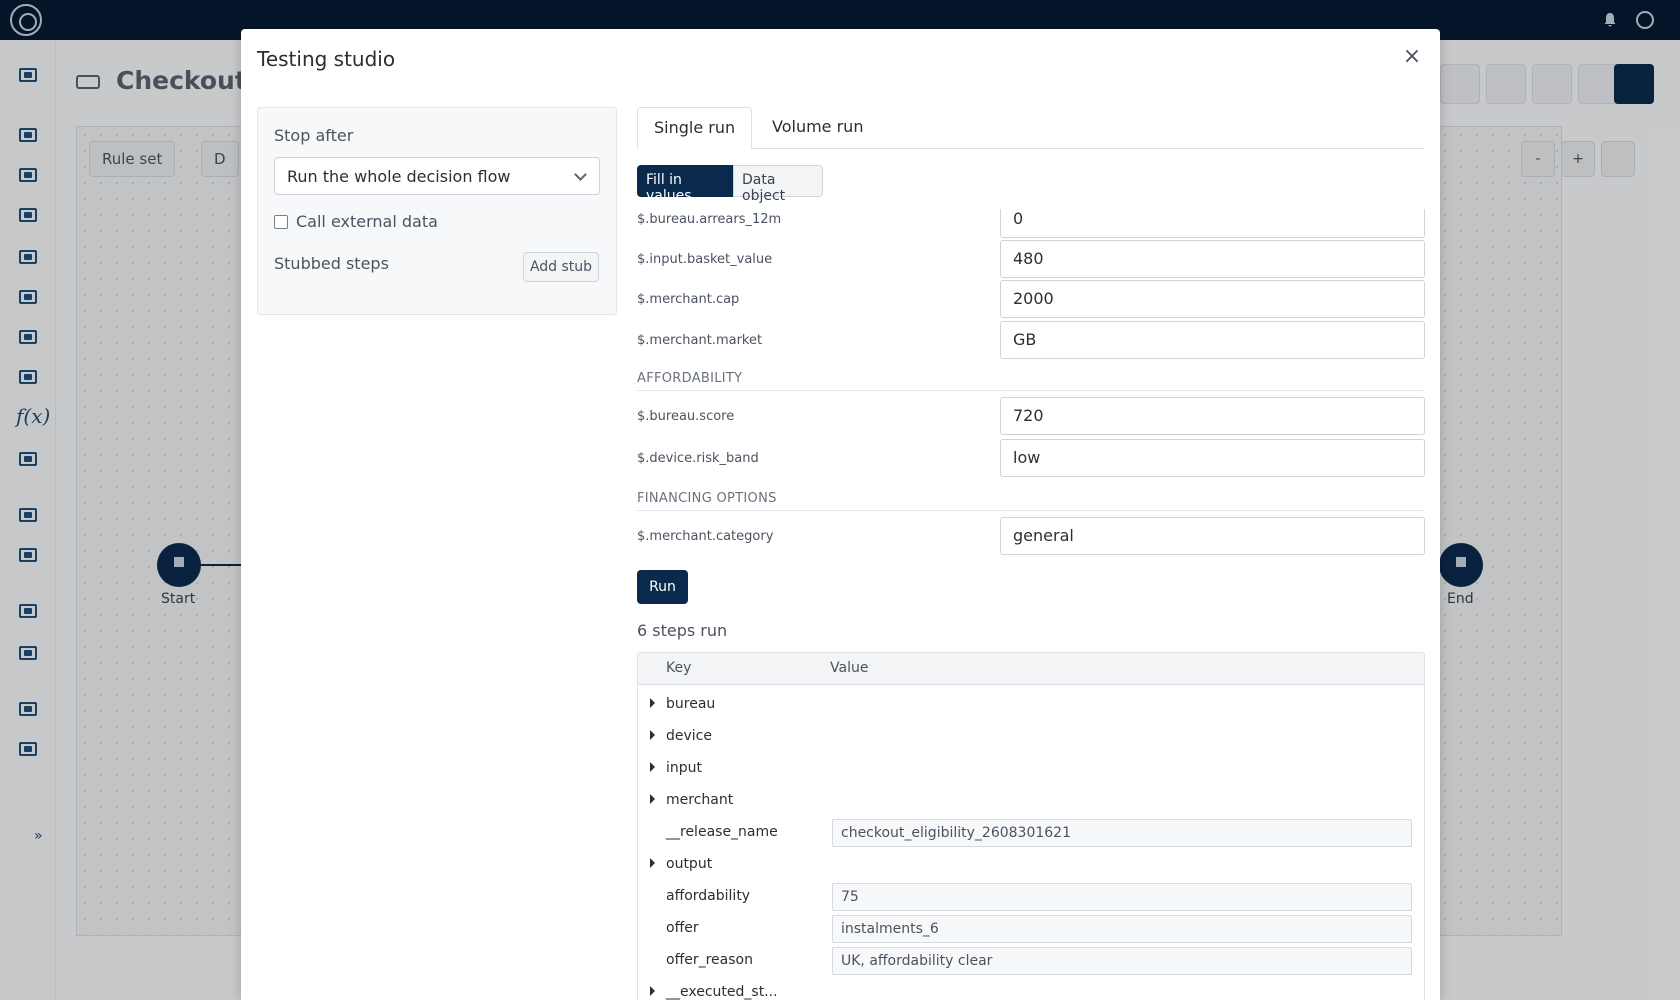 Image resolution: width=1680 pixels, height=1000 pixels. What do you see at coordinates (695, 128) in the screenshot?
I see `tab-single-run: Single run` at bounding box center [695, 128].